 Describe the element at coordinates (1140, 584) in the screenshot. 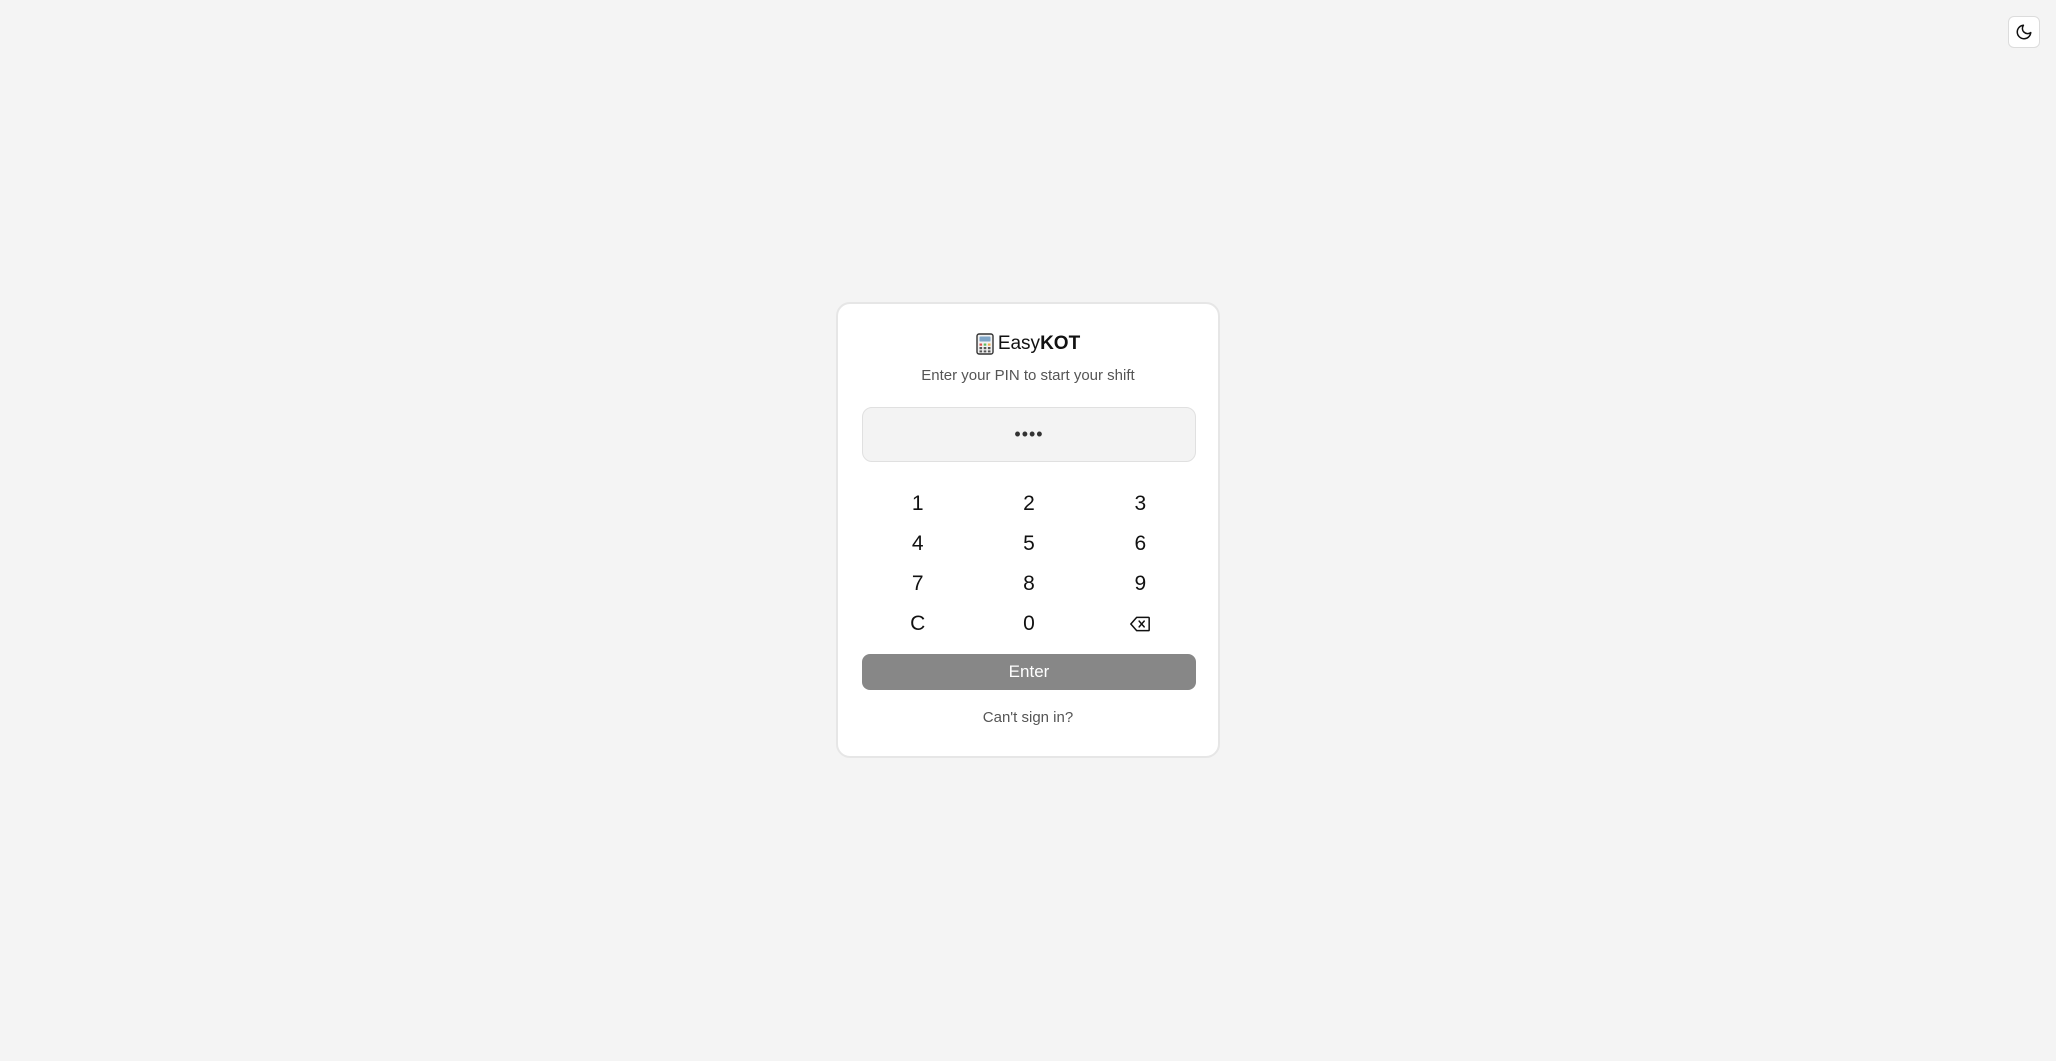

I see `key-9: 9` at that location.